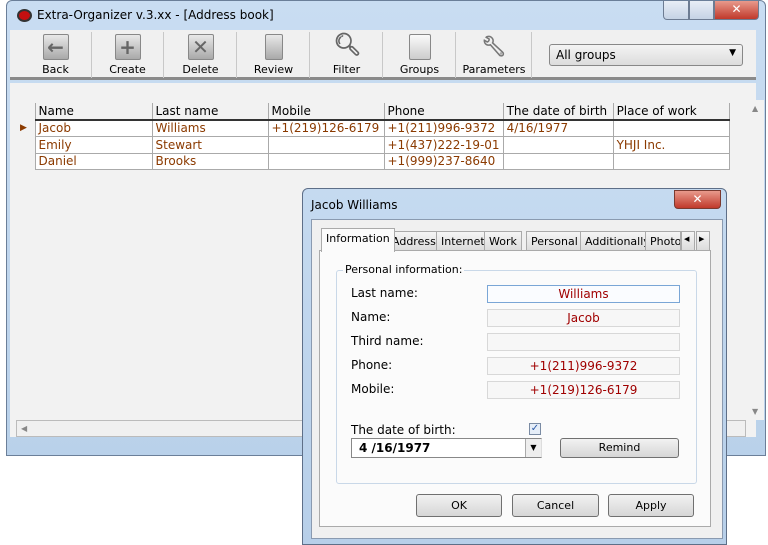 The image size is (768, 545). What do you see at coordinates (93, 161) in the screenshot?
I see `cell: Daniel` at bounding box center [93, 161].